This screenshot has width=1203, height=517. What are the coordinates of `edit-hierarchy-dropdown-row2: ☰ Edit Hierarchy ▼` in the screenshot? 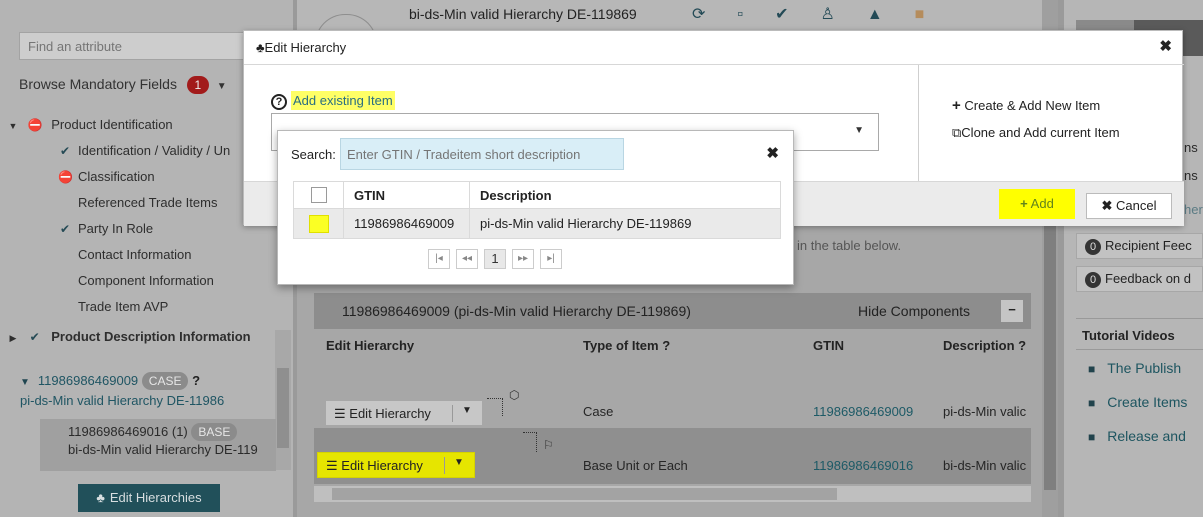 It's located at (396, 465).